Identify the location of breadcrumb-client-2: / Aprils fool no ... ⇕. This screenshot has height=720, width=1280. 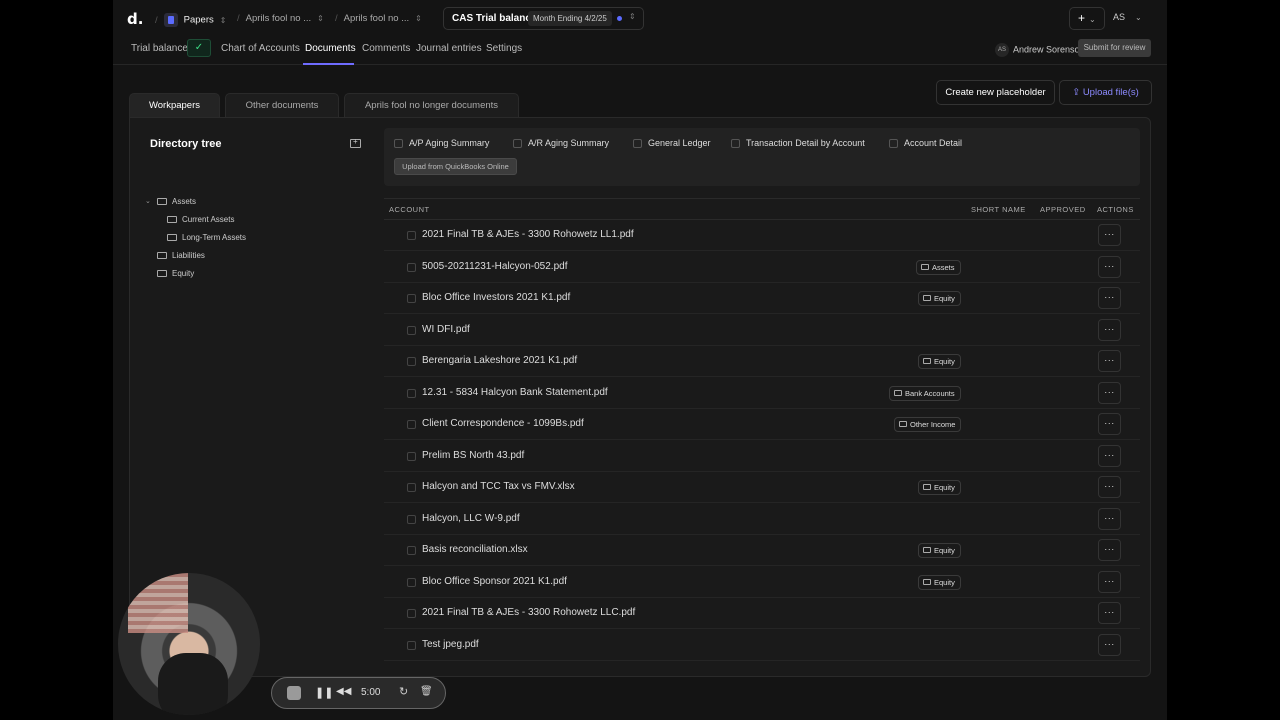
(378, 18).